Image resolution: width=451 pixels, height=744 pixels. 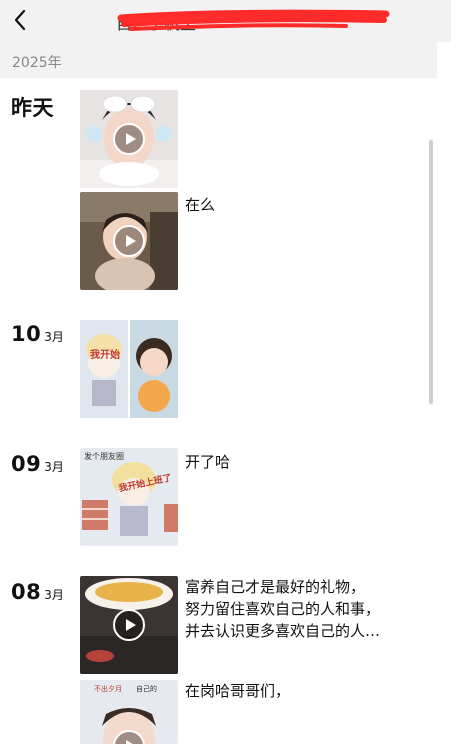 I want to click on post-caption: 在岗哈哥哥们，, so click(x=238, y=691).